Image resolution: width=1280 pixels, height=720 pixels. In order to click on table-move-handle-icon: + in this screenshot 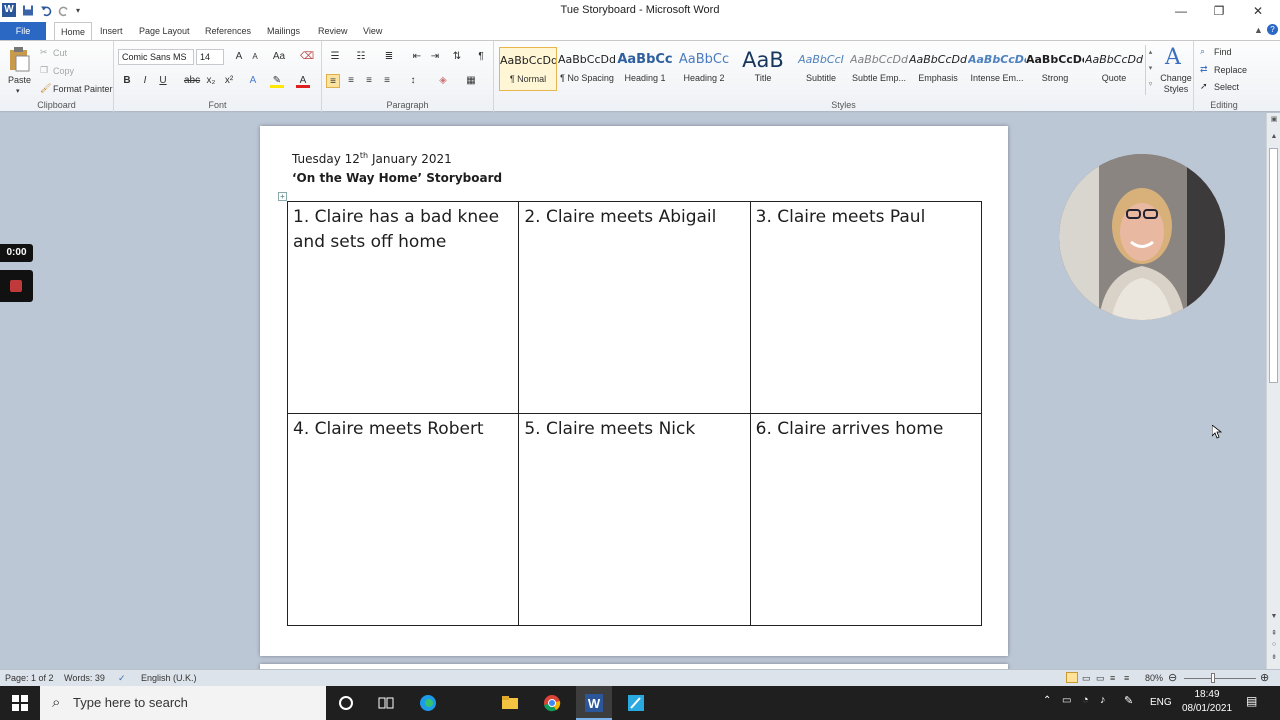, I will do `click(282, 196)`.